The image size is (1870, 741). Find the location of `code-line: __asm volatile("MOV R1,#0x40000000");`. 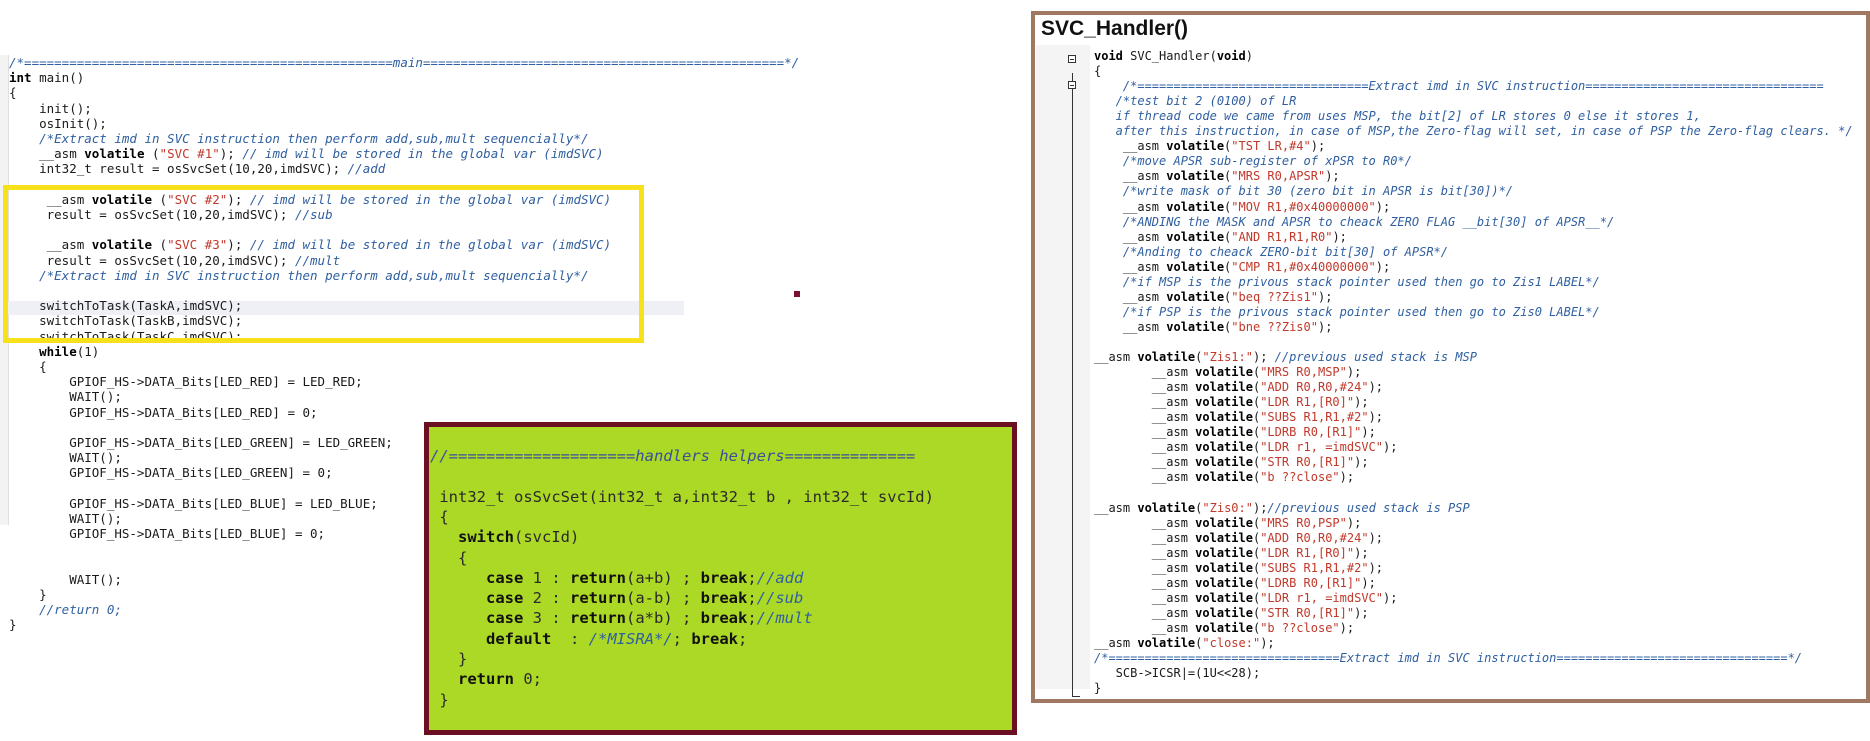

code-line: __asm volatile("MOV R1,#0x40000000"); is located at coordinates (1242, 206).